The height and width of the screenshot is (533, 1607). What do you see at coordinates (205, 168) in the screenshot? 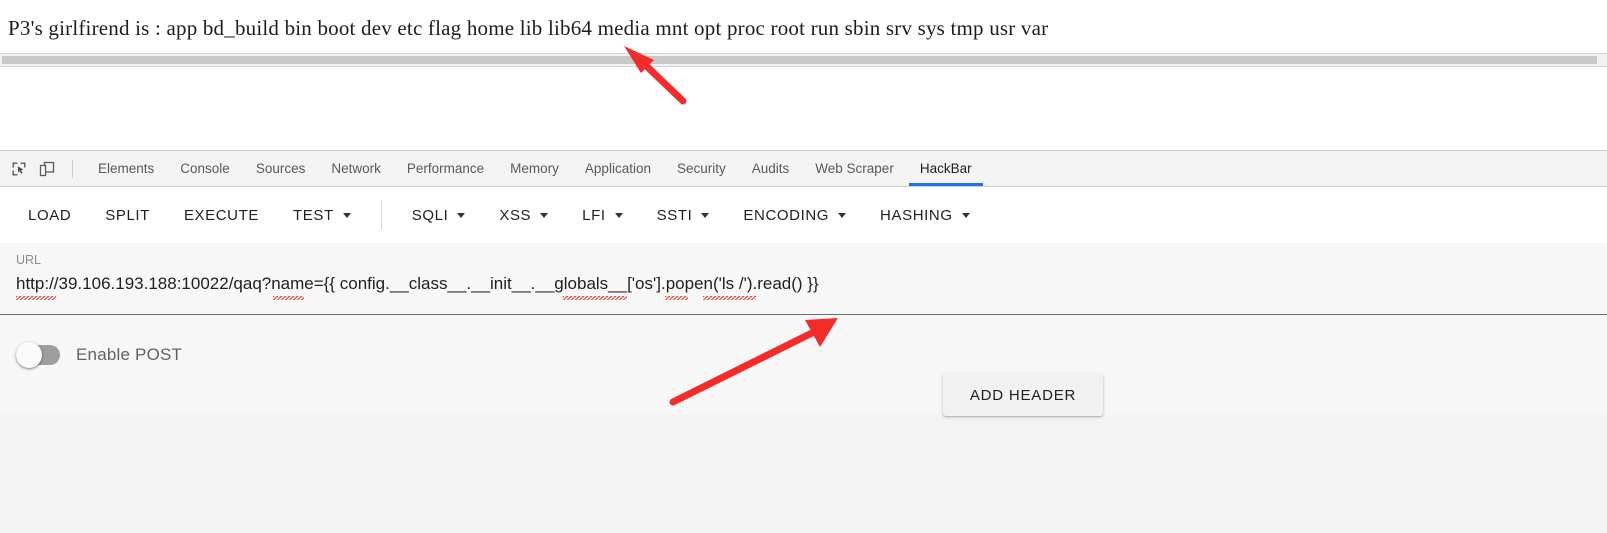
I see `tab-console: Console` at bounding box center [205, 168].